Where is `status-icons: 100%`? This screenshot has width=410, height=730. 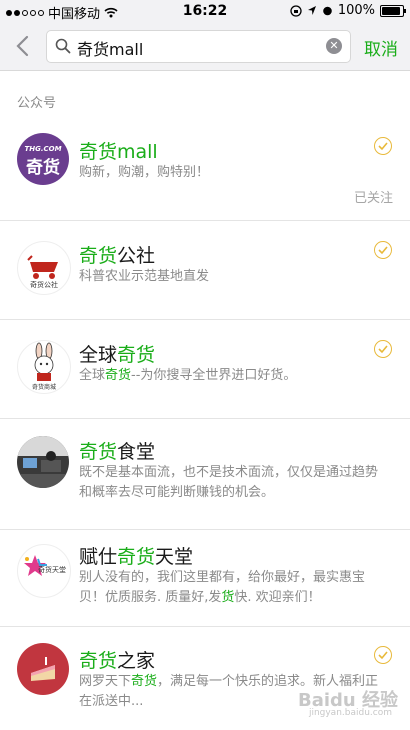
status-icons: 100% is located at coordinates (348, 10).